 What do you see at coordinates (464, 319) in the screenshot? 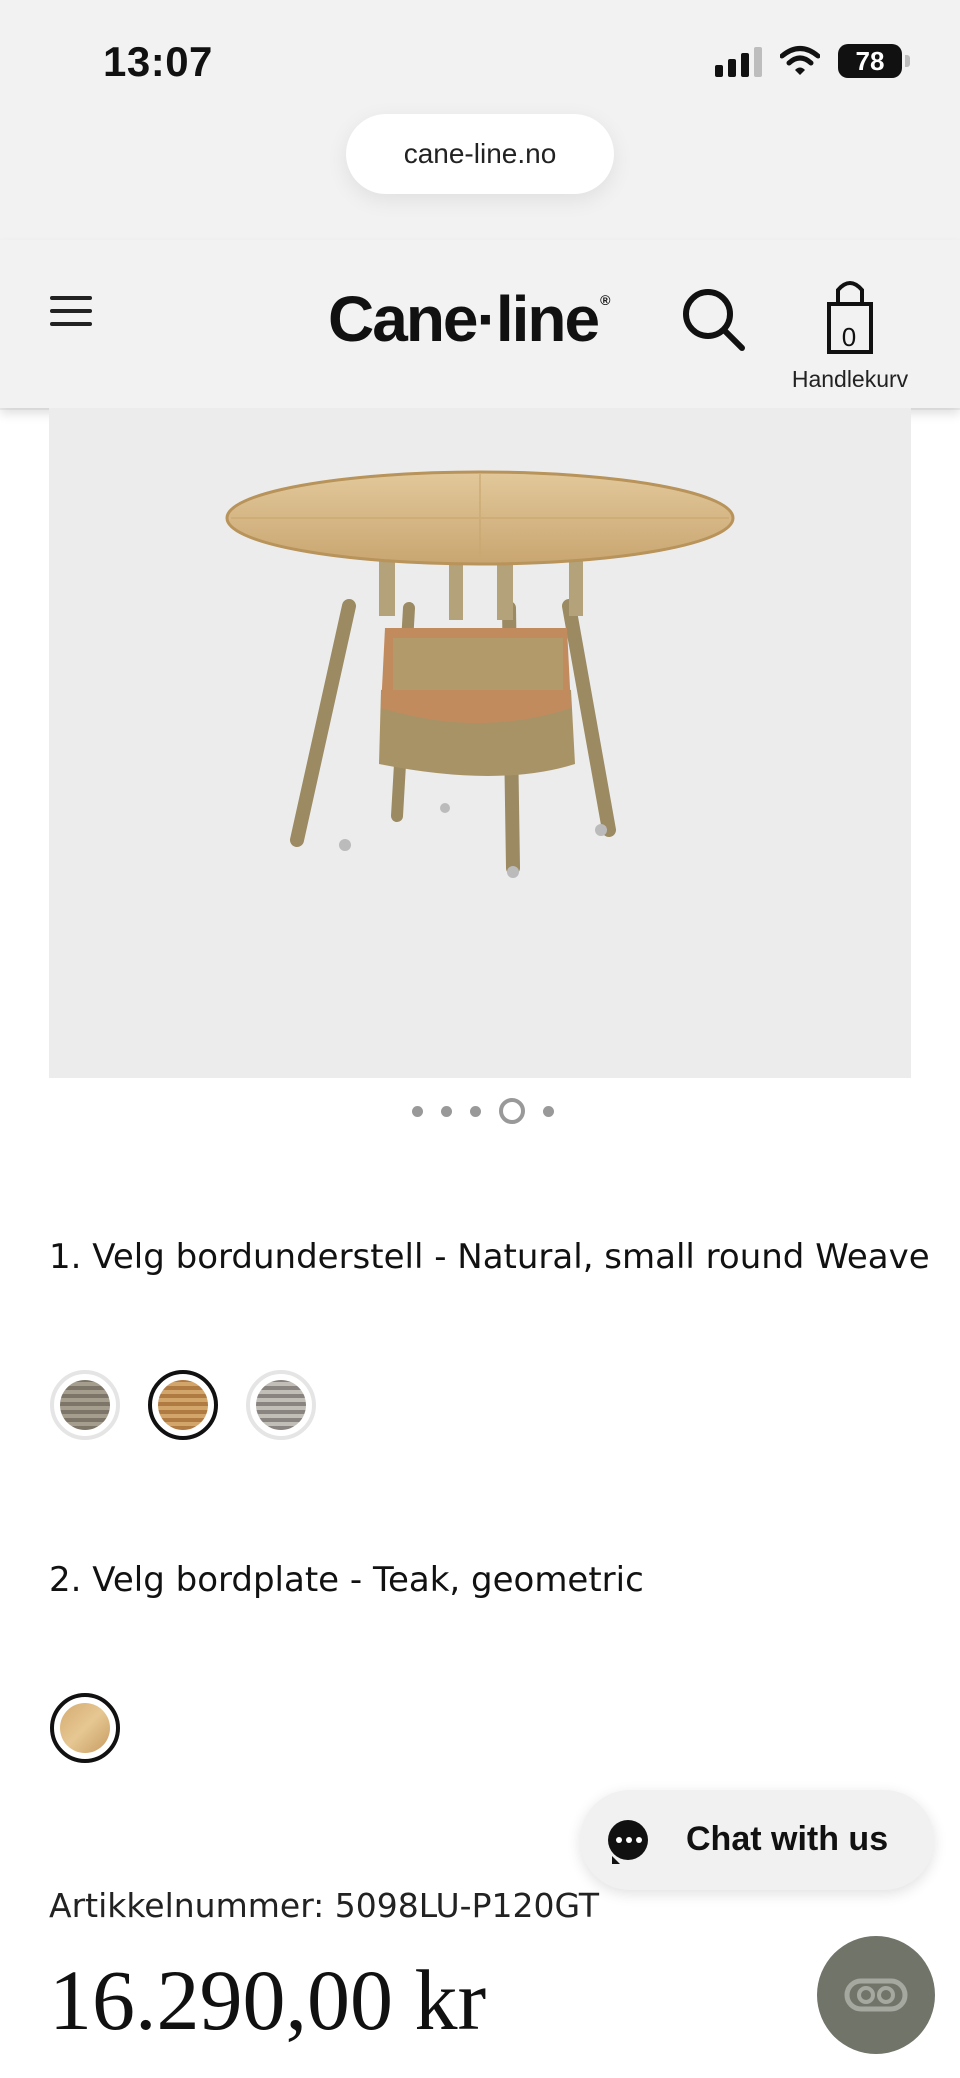
I see `logo-text: Cane·line` at bounding box center [464, 319].